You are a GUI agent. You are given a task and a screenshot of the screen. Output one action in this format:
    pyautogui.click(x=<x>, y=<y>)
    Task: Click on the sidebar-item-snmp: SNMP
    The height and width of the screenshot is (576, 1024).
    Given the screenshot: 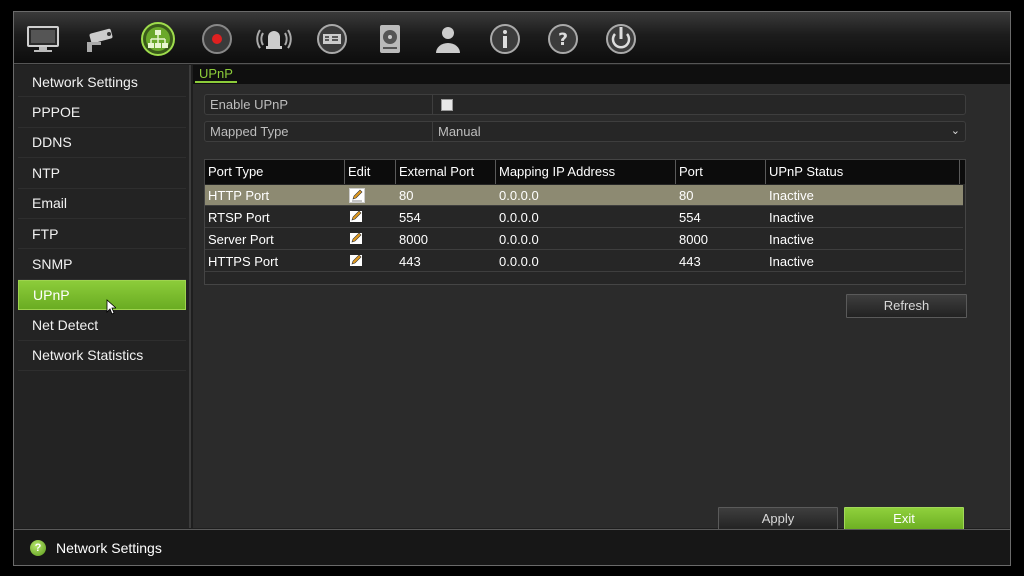 What is the action you would take?
    pyautogui.click(x=102, y=264)
    